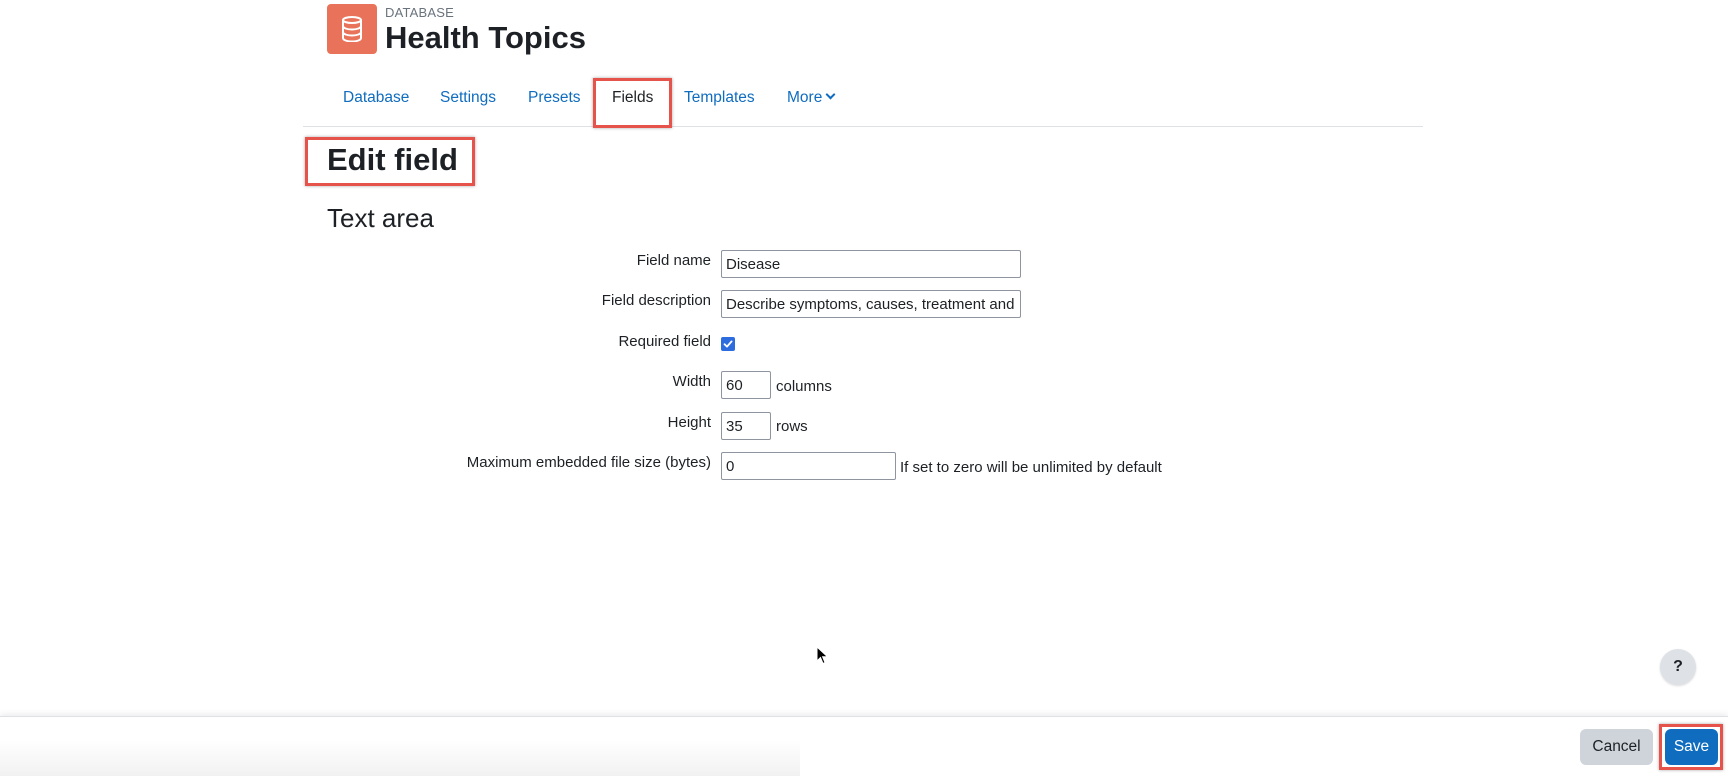  I want to click on page-title: Health Topics, so click(485, 37).